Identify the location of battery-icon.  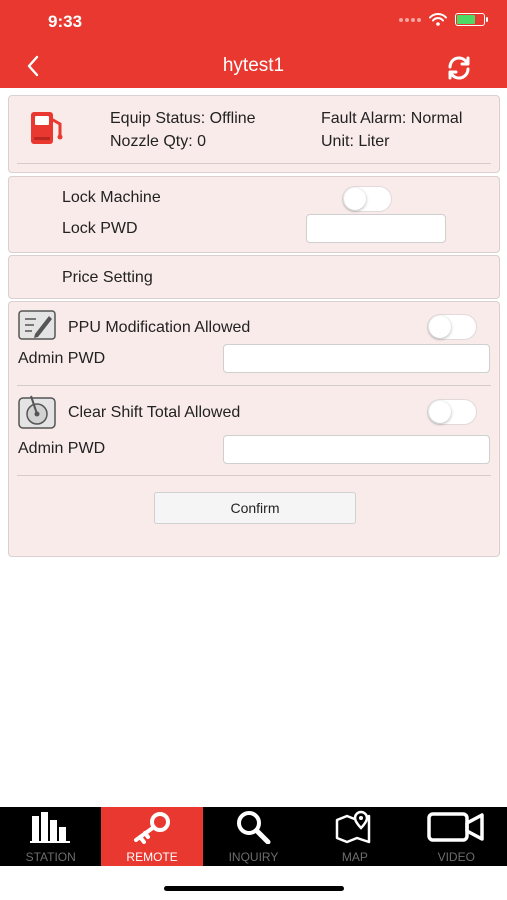
(471, 19).